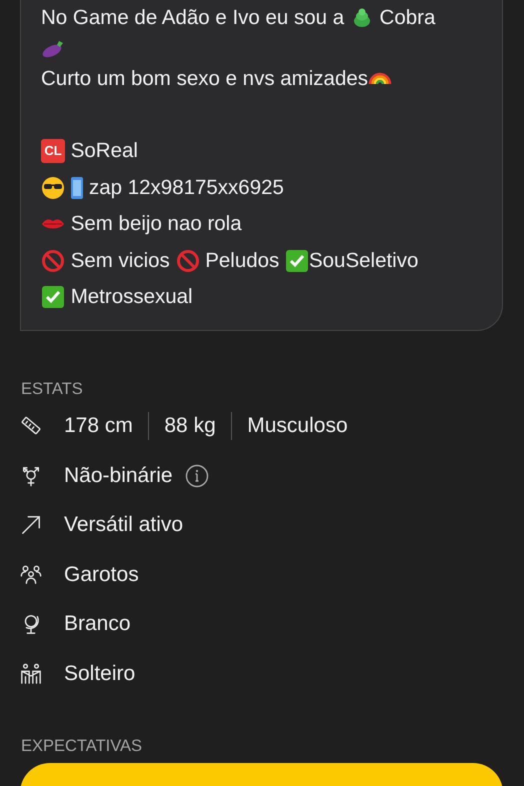  Describe the element at coordinates (31, 475) in the screenshot. I see `gender-symbol-icon` at that location.